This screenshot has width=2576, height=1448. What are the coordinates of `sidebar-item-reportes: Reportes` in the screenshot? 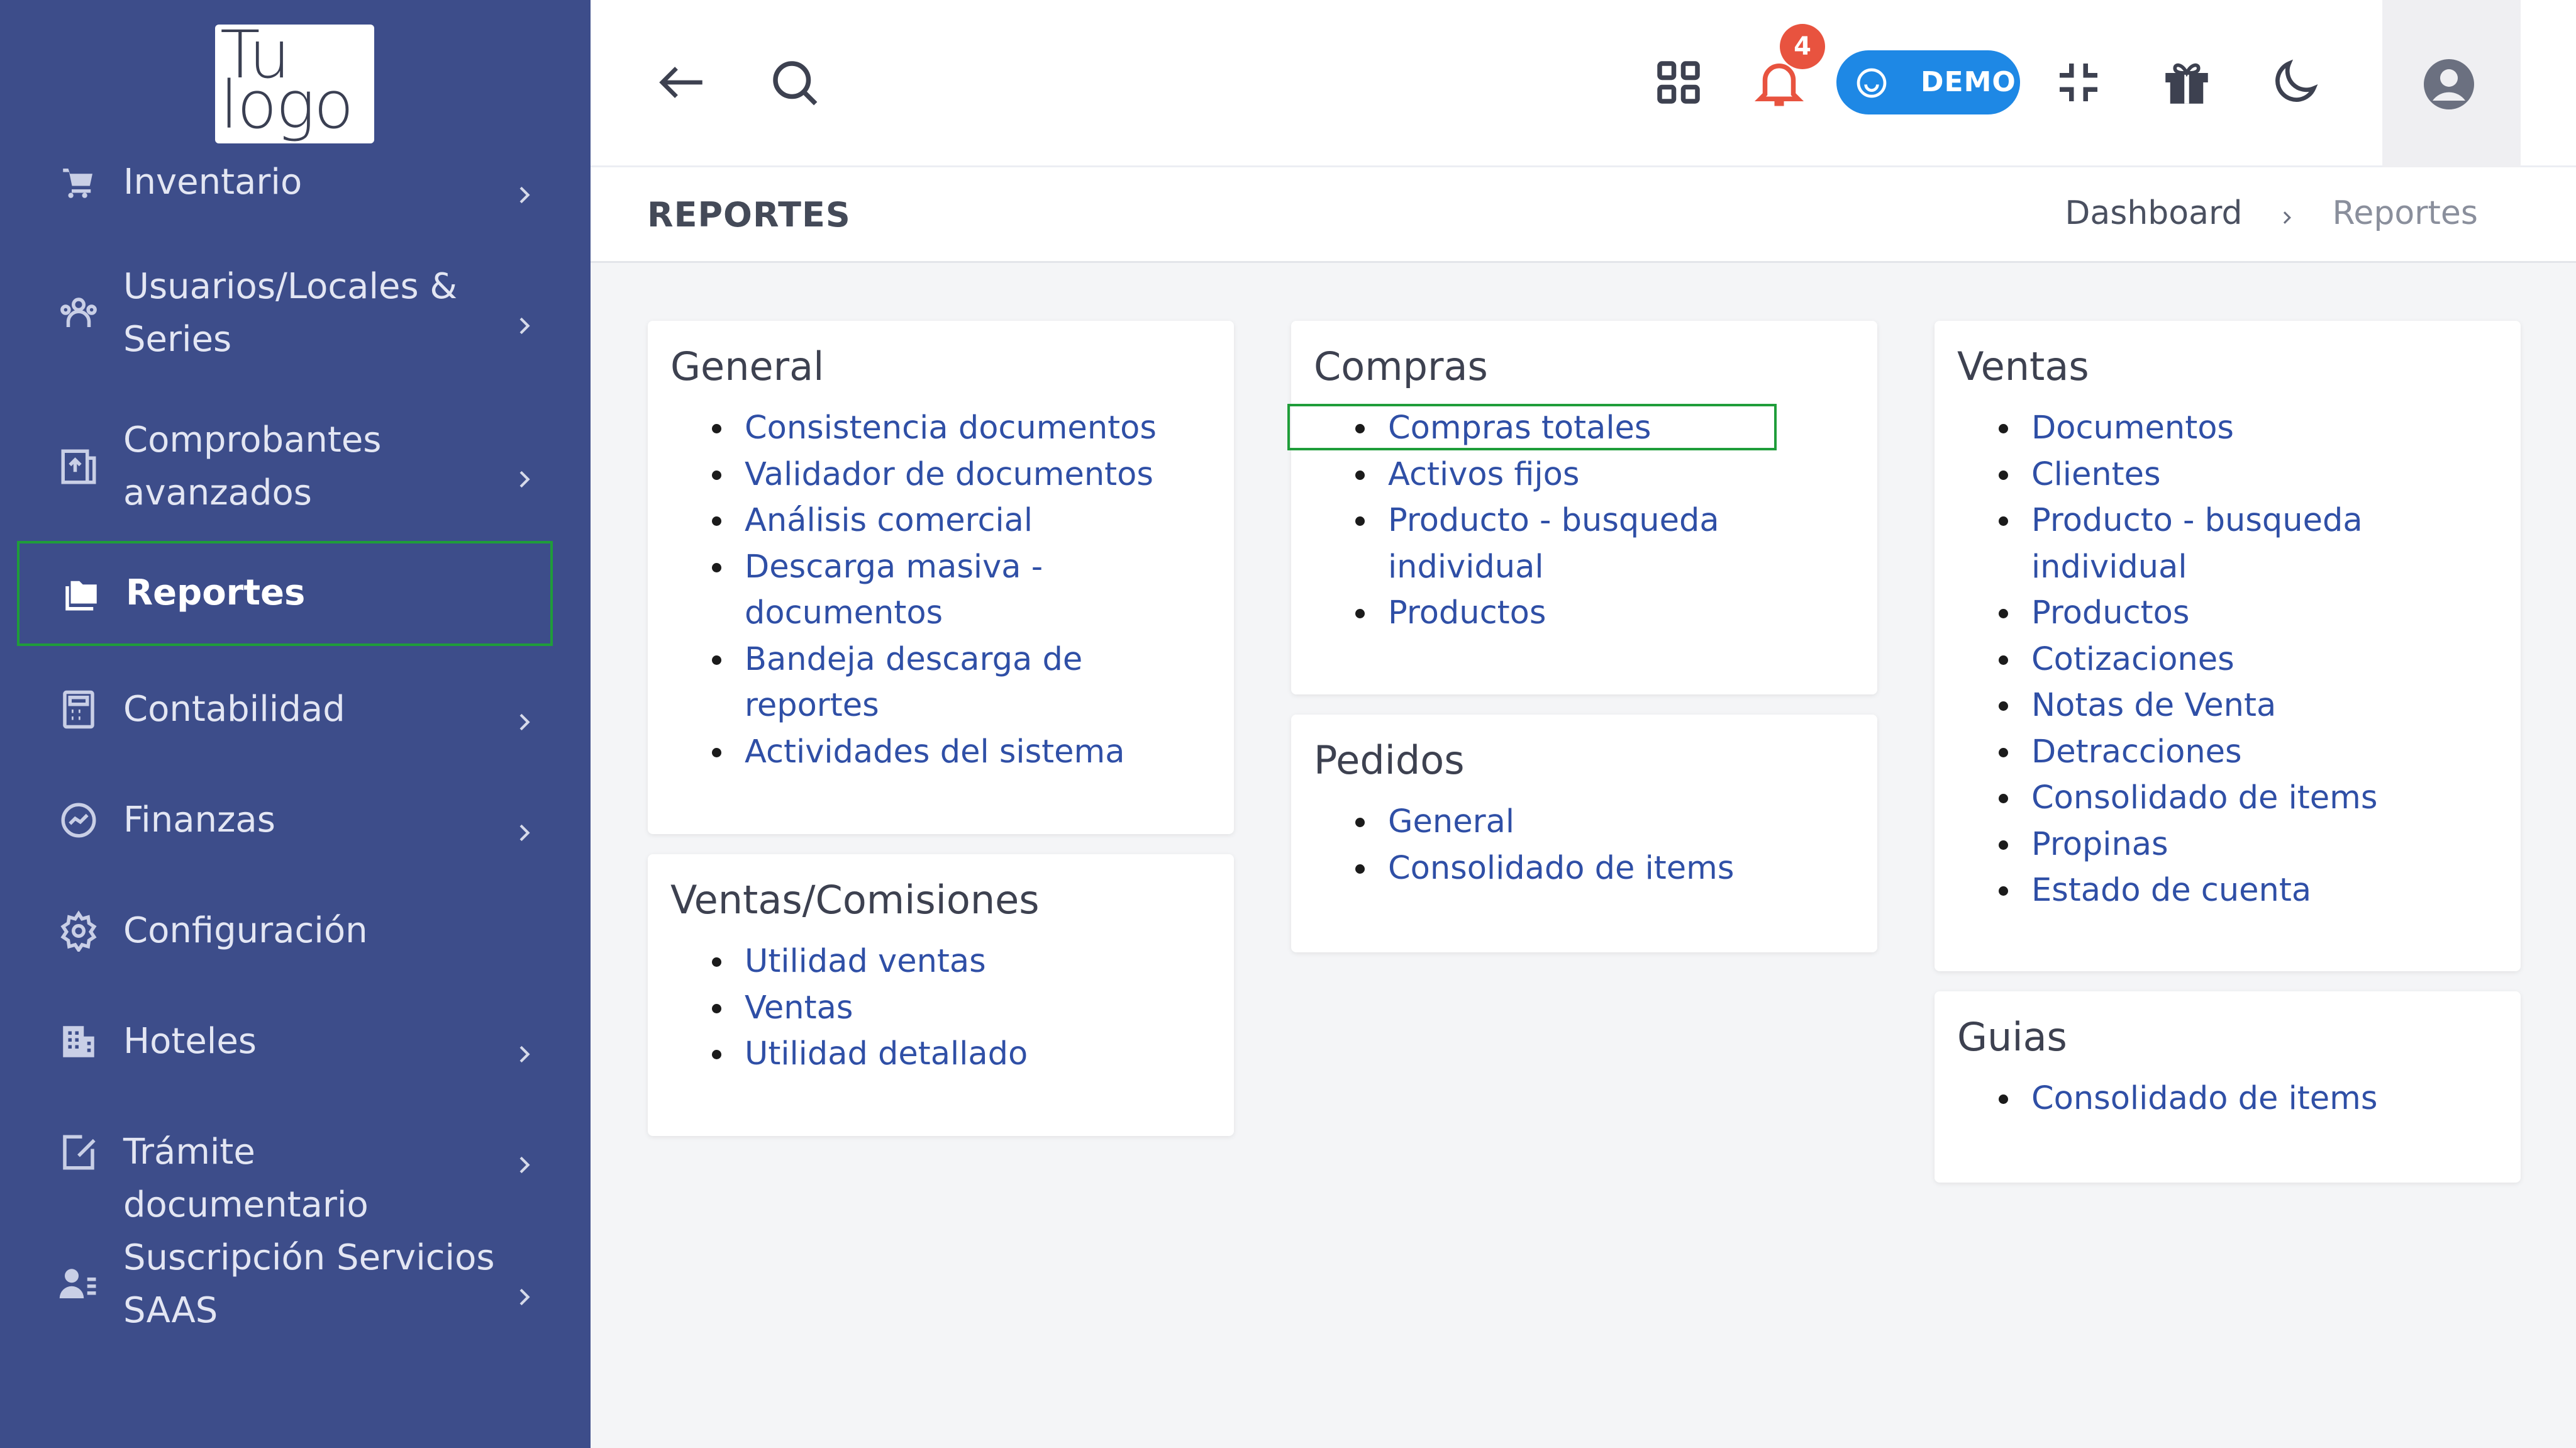 It's located at (285, 593).